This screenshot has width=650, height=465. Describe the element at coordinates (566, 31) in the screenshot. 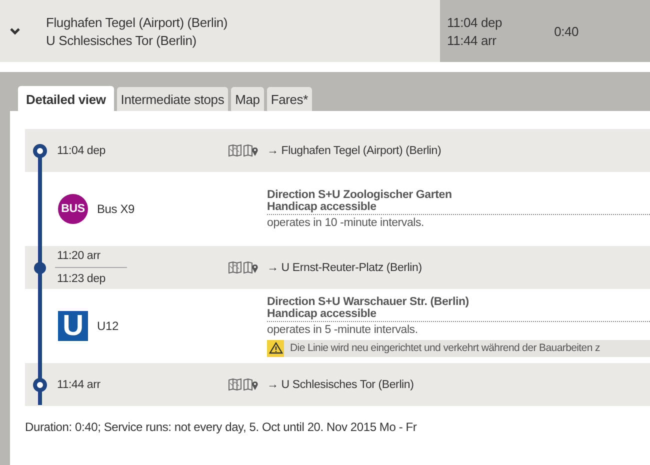

I see `duration-text: 0:40` at that location.